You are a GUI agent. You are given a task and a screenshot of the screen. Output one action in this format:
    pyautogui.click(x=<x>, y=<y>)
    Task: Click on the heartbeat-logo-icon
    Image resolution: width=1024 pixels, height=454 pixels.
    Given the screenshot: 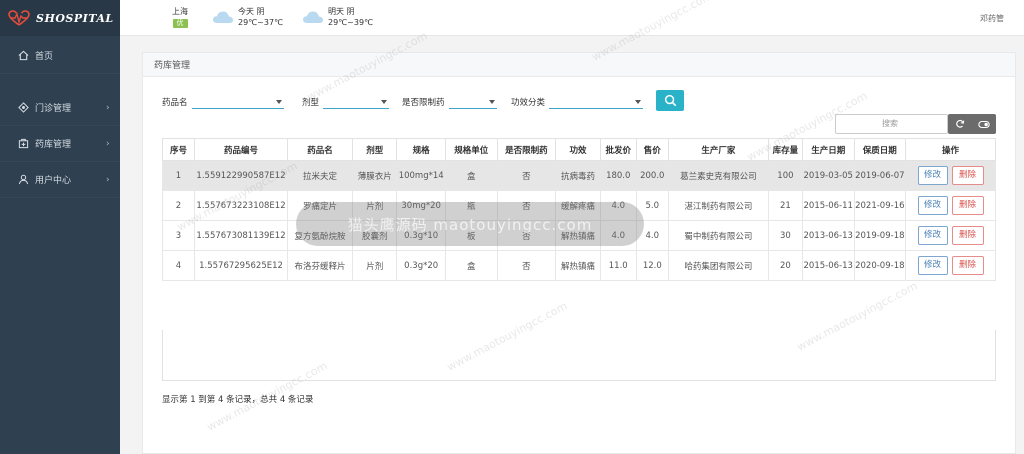 What is the action you would take?
    pyautogui.click(x=19, y=18)
    